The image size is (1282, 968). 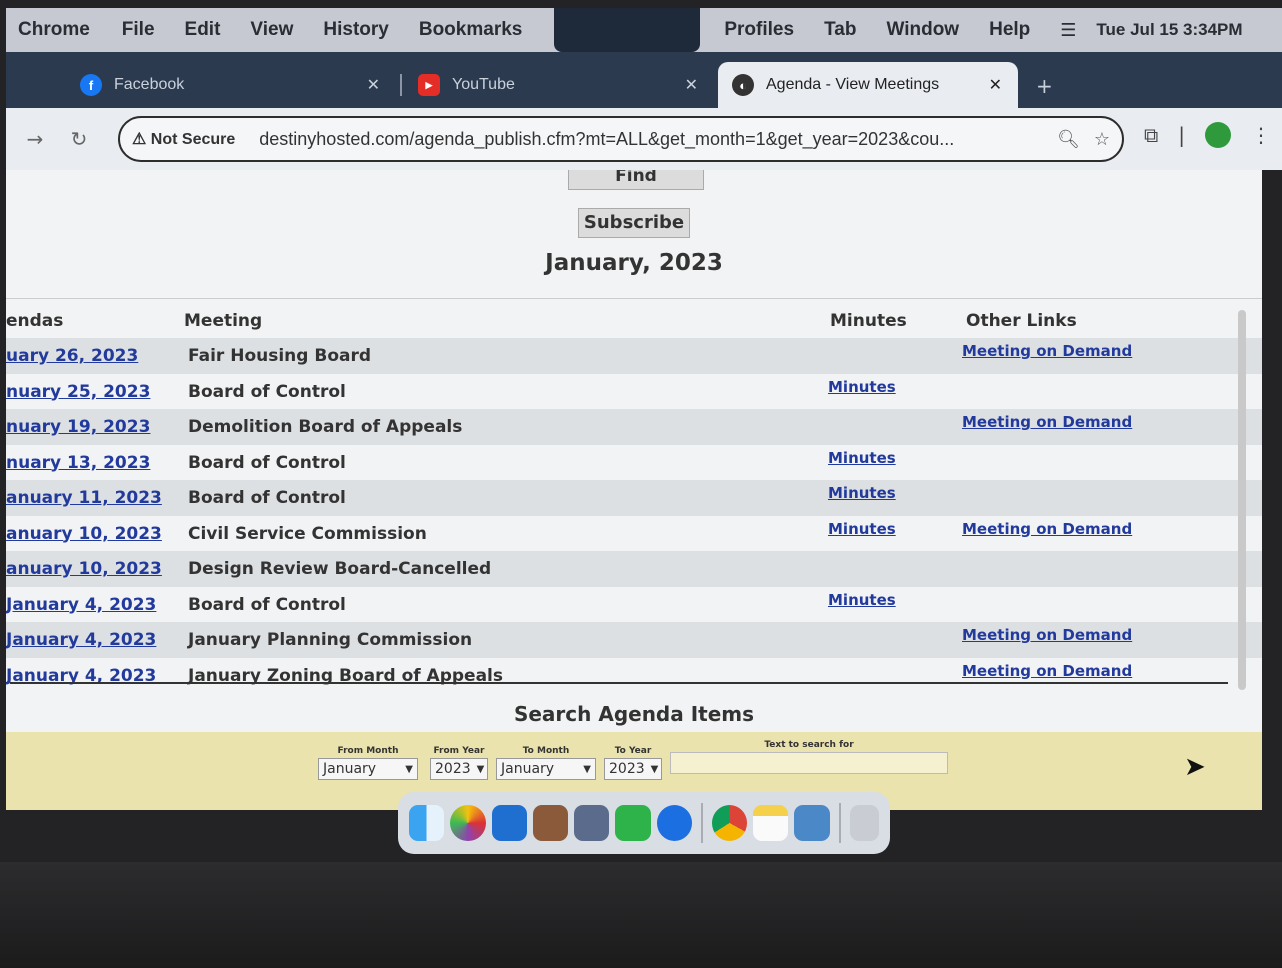 What do you see at coordinates (634, 318) in the screenshot?
I see `table-header: endas Meeting Minutes Other Links` at bounding box center [634, 318].